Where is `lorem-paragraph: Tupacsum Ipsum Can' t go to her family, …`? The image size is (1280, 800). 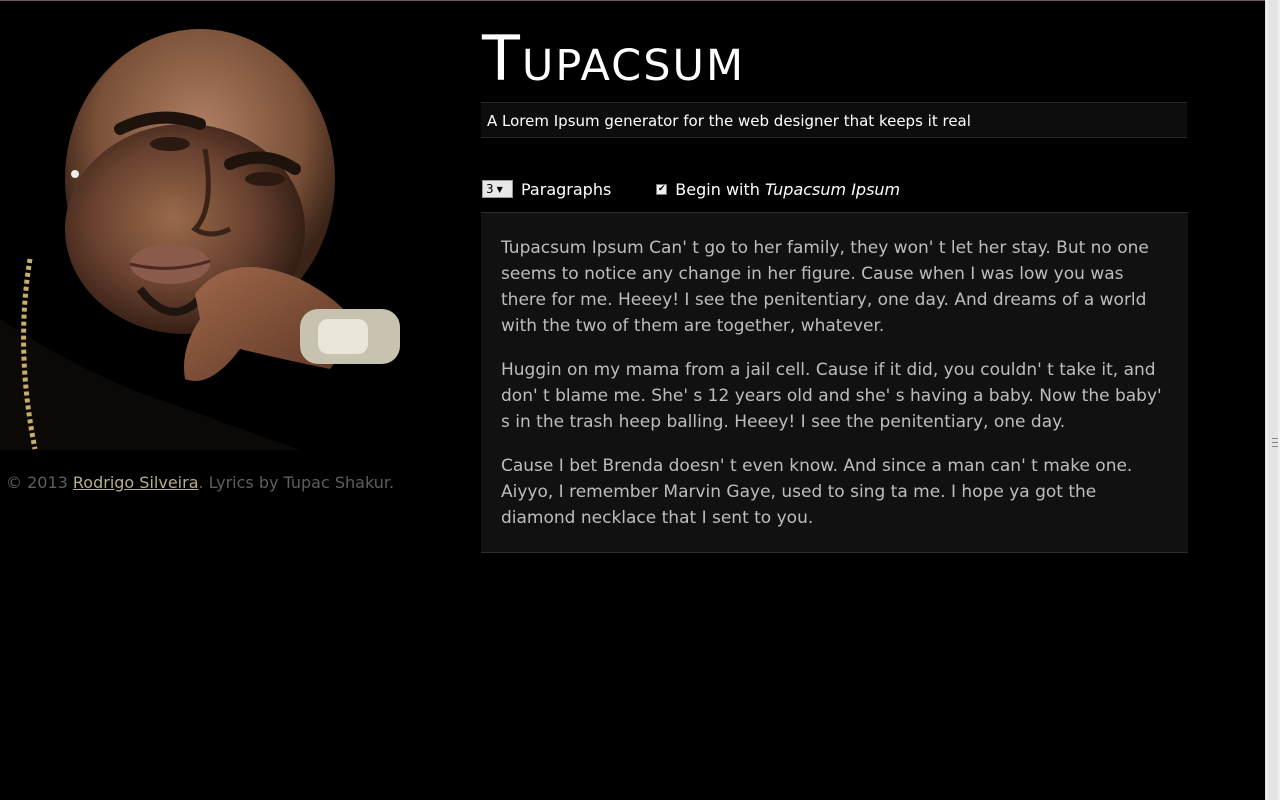
lorem-paragraph: Tupacsum Ipsum Can' t go to her family, … is located at coordinates (825, 287).